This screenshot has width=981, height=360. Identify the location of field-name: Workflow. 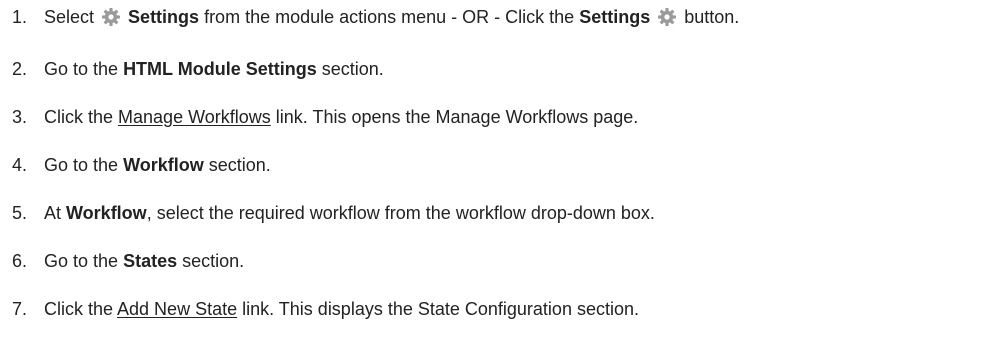
(106, 213).